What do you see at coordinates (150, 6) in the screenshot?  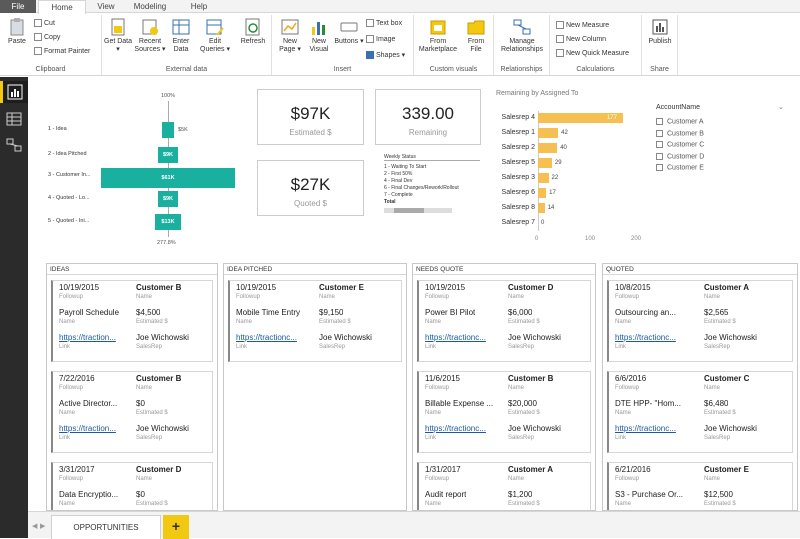 I see `tab-modeling: Modeling` at bounding box center [150, 6].